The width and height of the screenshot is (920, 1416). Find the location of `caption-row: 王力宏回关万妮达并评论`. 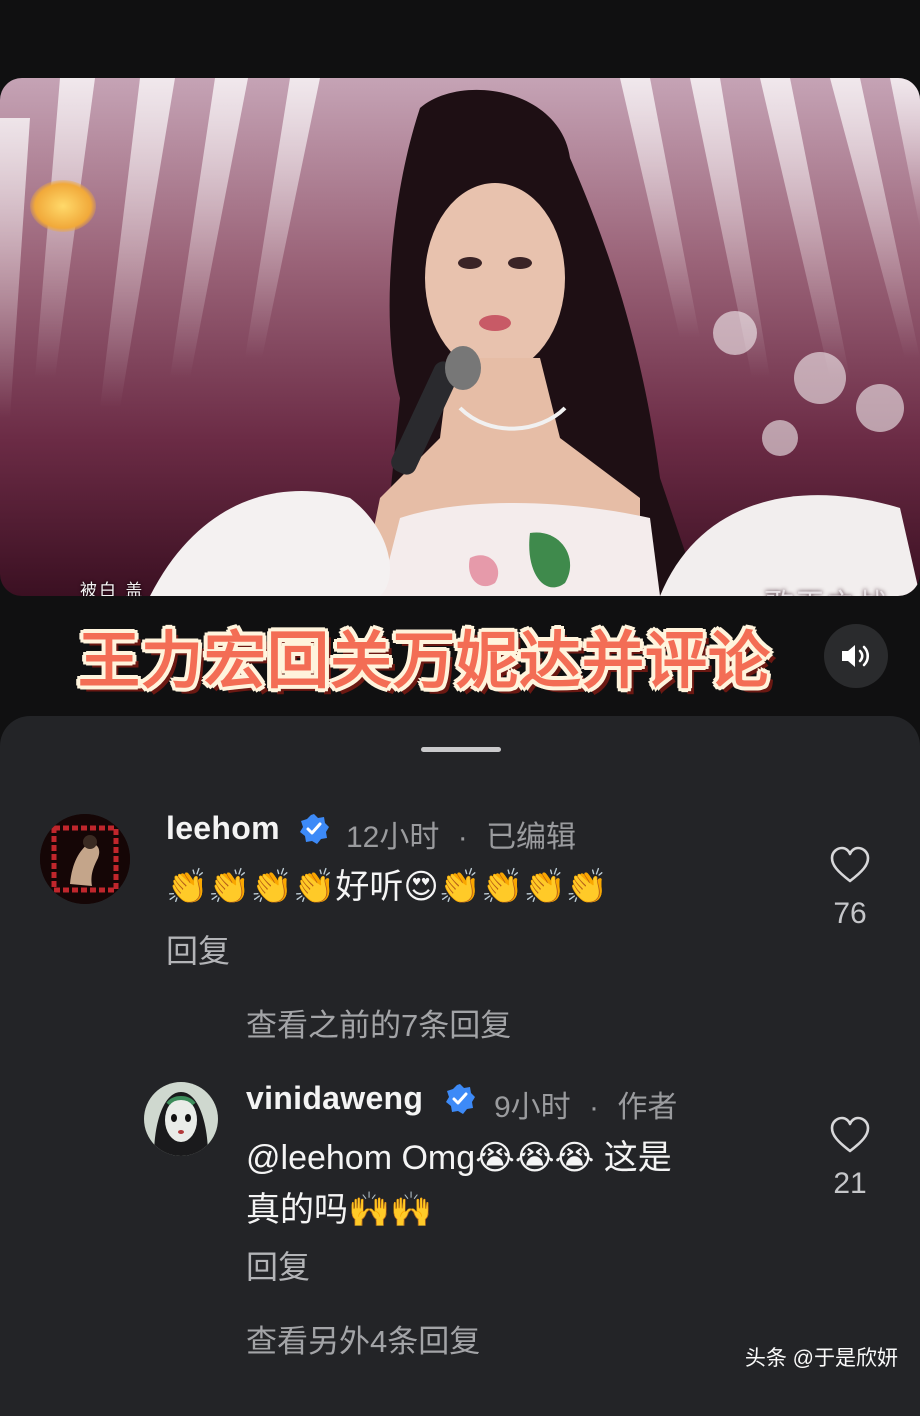

caption-row: 王力宏回关万妮达并评论 is located at coordinates (460, 651).